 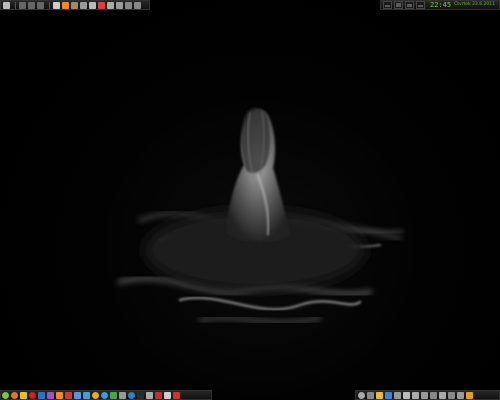 I want to click on download-icon, so click(x=113, y=395).